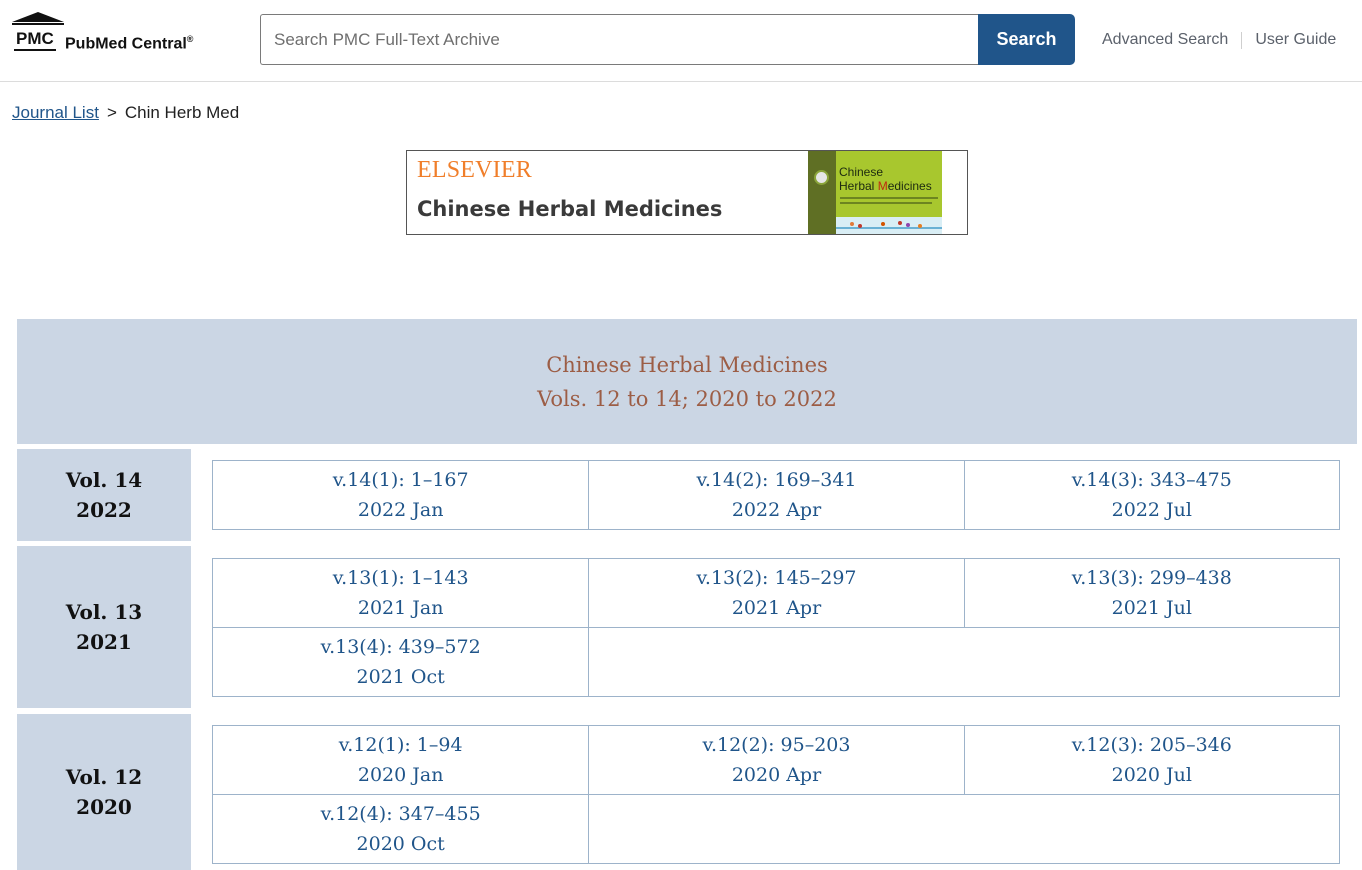 This screenshot has height=870, width=1362. Describe the element at coordinates (104, 777) in the screenshot. I see `volume-number: Vol. 12` at that location.